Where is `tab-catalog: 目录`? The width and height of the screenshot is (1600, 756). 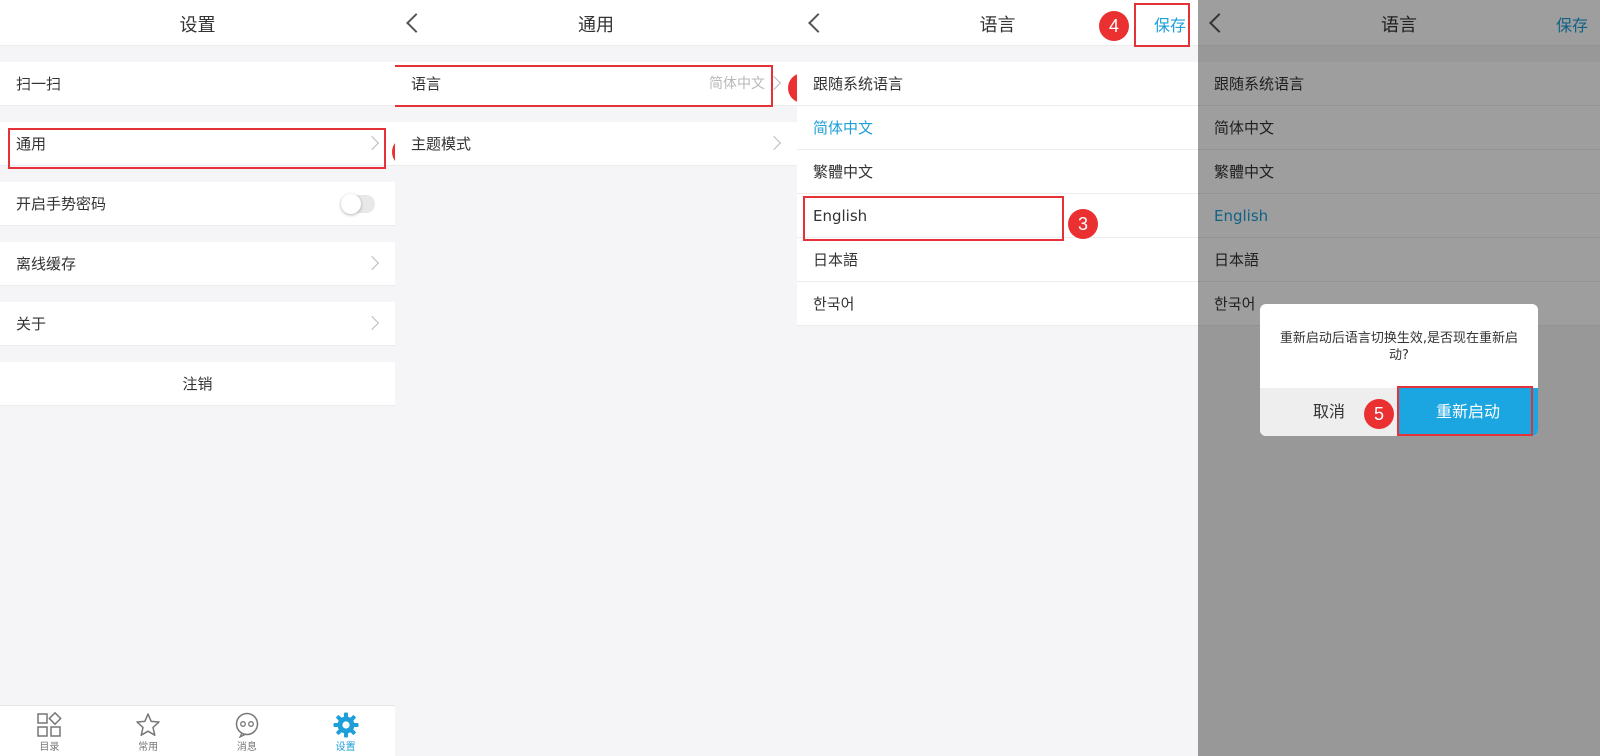
tab-catalog: 目录 is located at coordinates (49, 731).